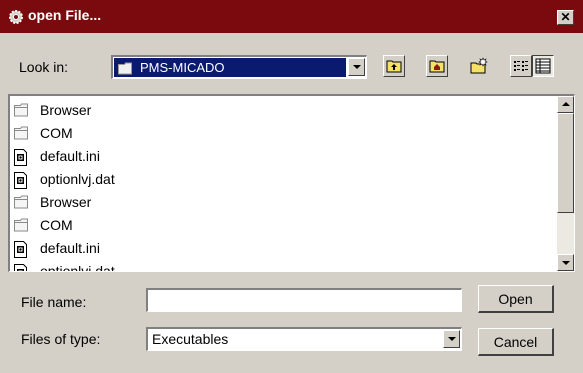 The width and height of the screenshot is (583, 373). I want to click on up-one-level-icon, so click(394, 66).